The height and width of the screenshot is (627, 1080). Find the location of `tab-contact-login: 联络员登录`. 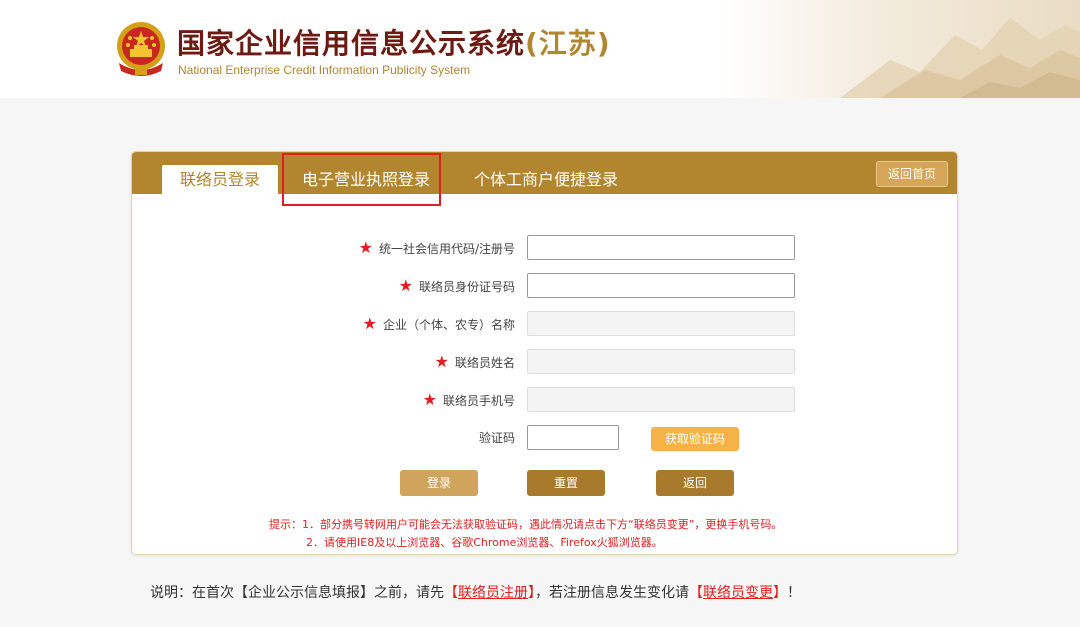

tab-contact-login: 联络员登录 is located at coordinates (220, 179).